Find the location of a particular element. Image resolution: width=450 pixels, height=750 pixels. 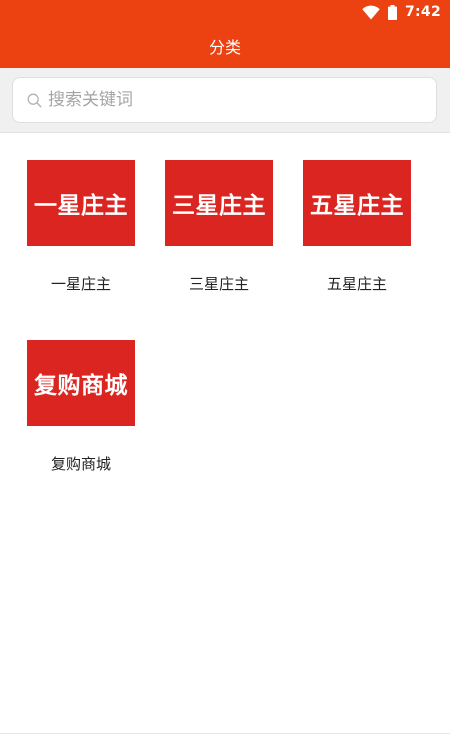

category-item-3: 五星庄主 五星庄主 is located at coordinates (357, 223).